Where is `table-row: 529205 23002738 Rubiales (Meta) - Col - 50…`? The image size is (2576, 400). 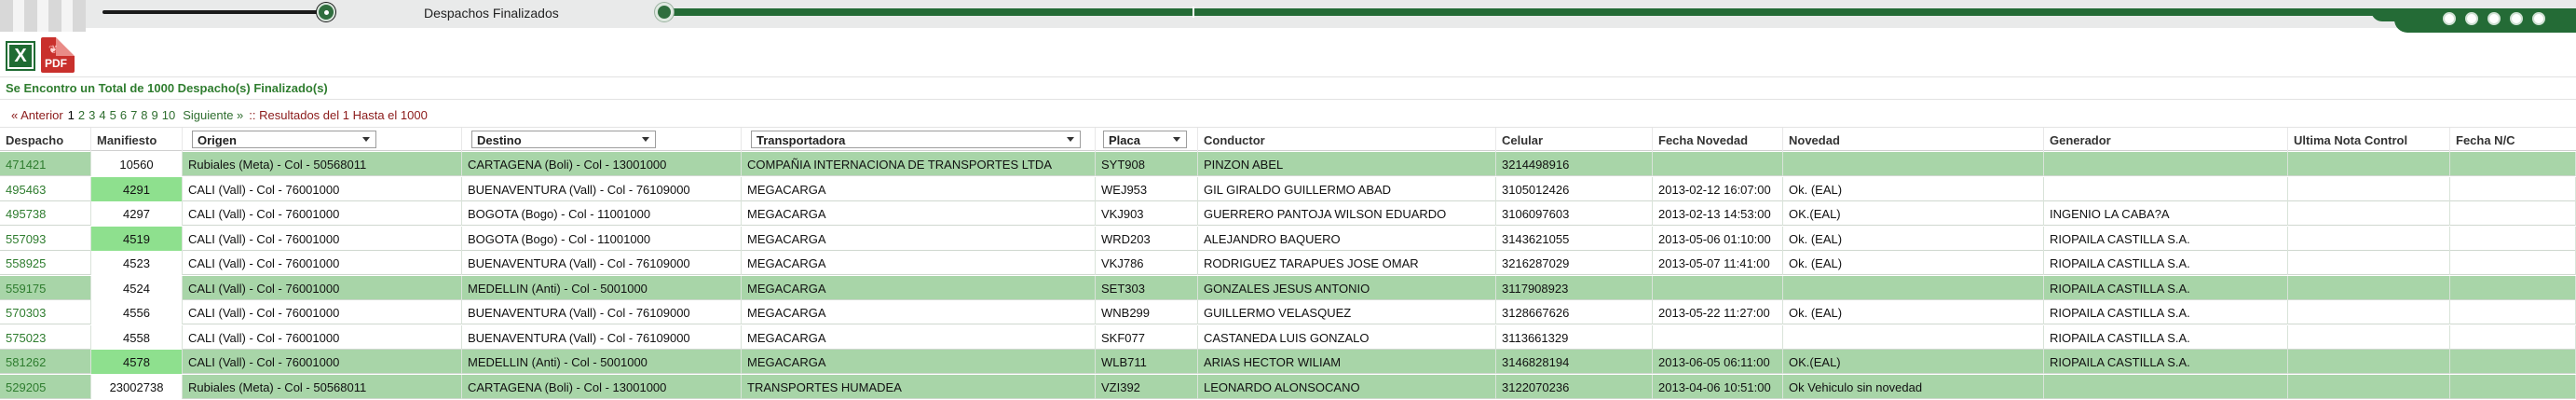 table-row: 529205 23002738 Rubiales (Meta) - Col - 50… is located at coordinates (1288, 386).